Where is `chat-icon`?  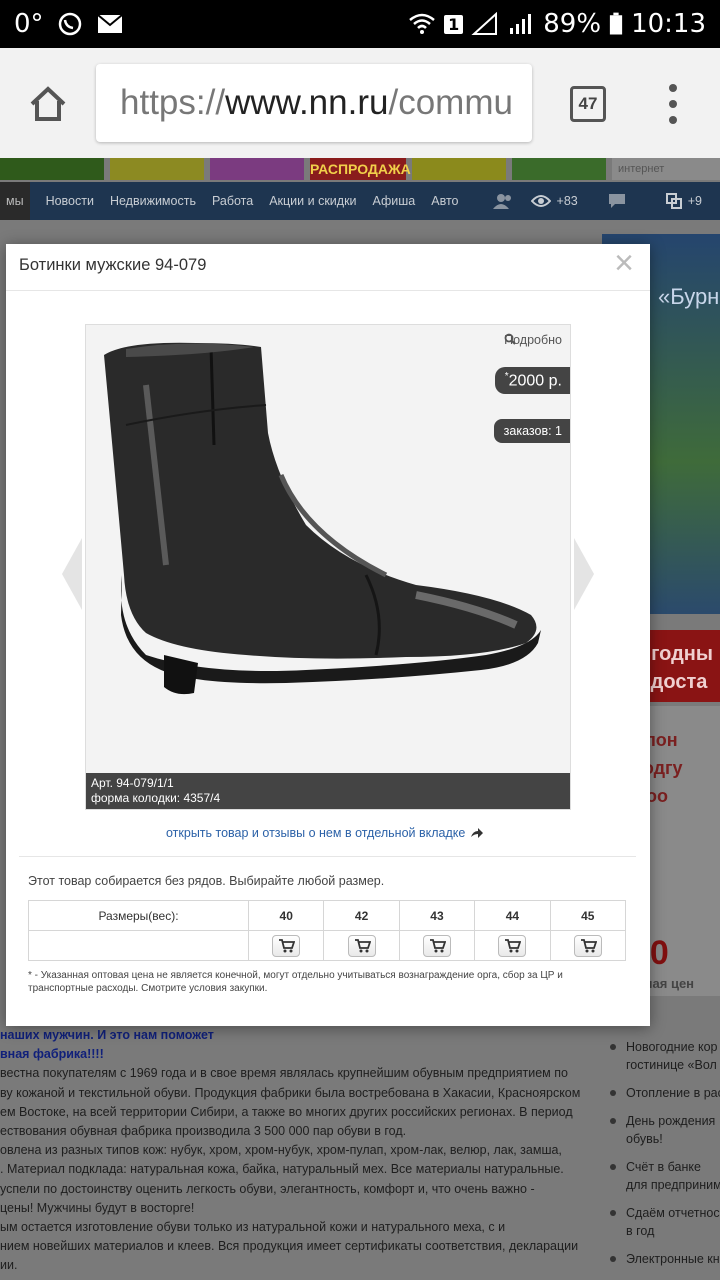
chat-icon is located at coordinates (617, 201).